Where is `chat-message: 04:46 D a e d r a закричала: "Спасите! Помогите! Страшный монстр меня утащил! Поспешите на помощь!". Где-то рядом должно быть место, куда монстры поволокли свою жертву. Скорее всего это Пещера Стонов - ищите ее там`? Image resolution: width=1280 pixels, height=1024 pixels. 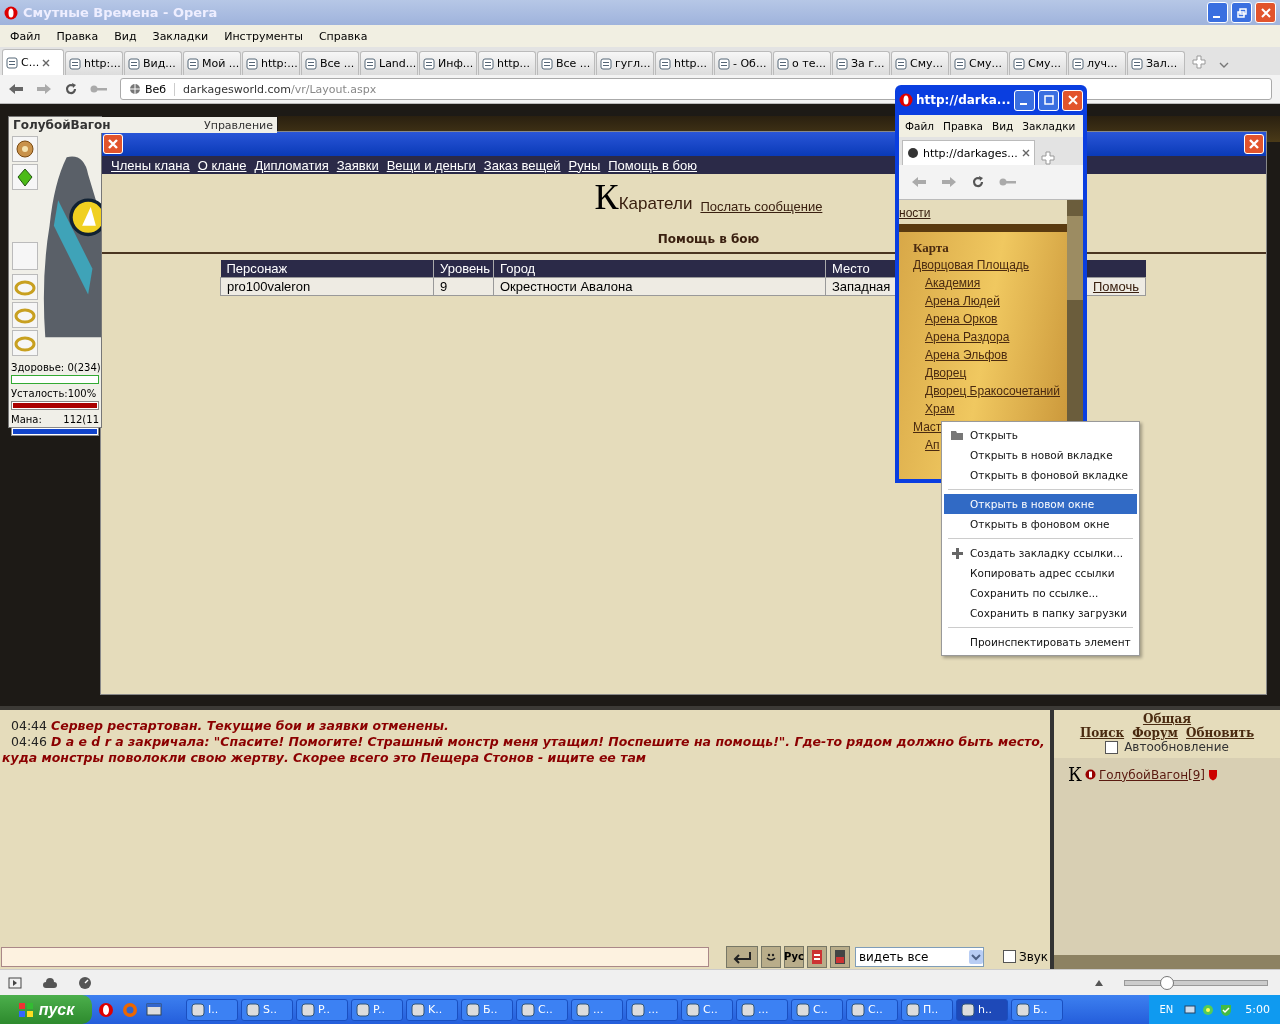
chat-message: 04:46 D a e d r a закричала: "Спасите! Помогите! Страшный монстр меня утащил! Поспешите на помощь!". Где-то рядом должно быть место, куда монстры поволокли свою жертву. Скорее всего это Пещера Стонов - ищите ее там is located at coordinates (524, 750).